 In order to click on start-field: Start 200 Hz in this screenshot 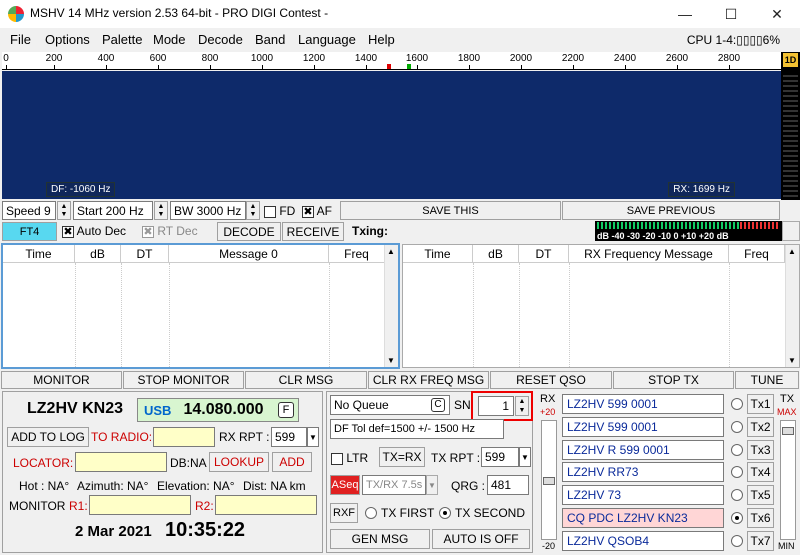, I will do `click(113, 210)`.